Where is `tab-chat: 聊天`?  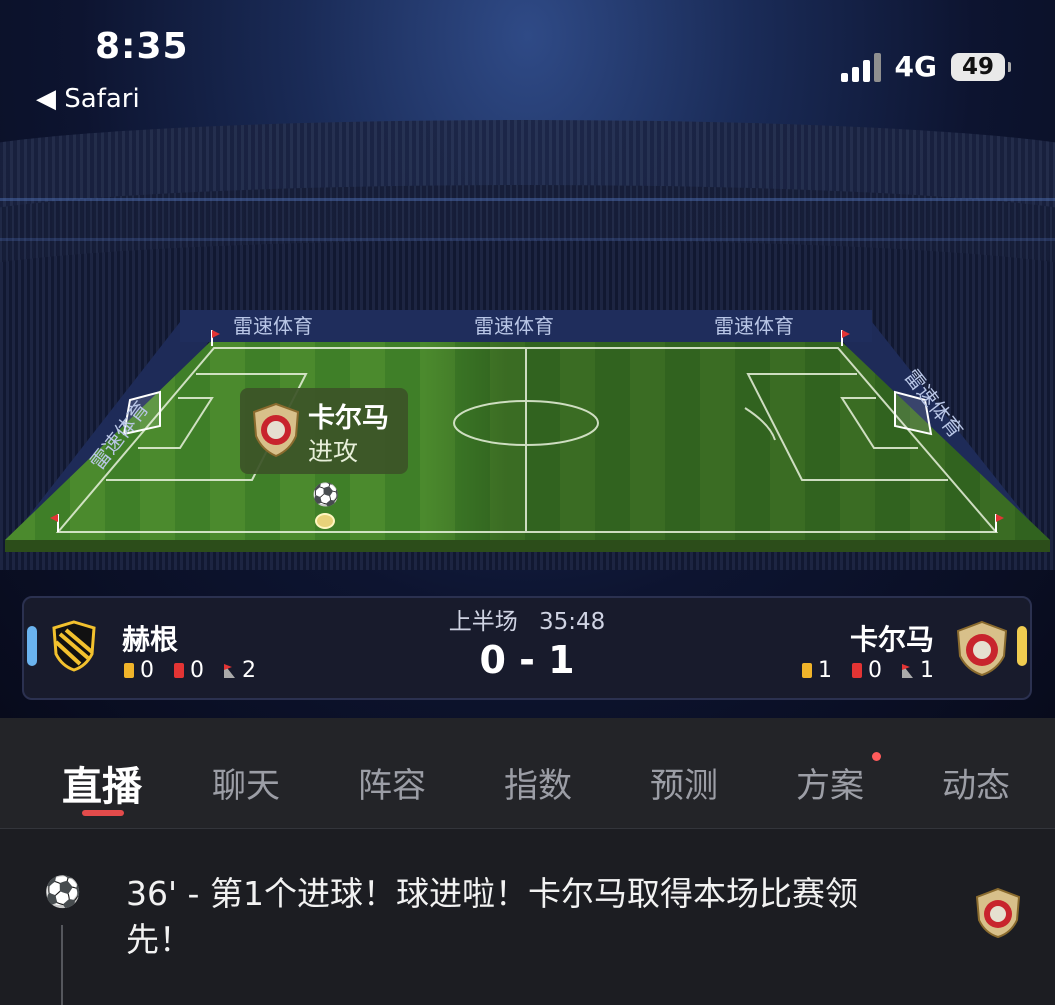
tab-chat: 聊天 is located at coordinates (246, 782).